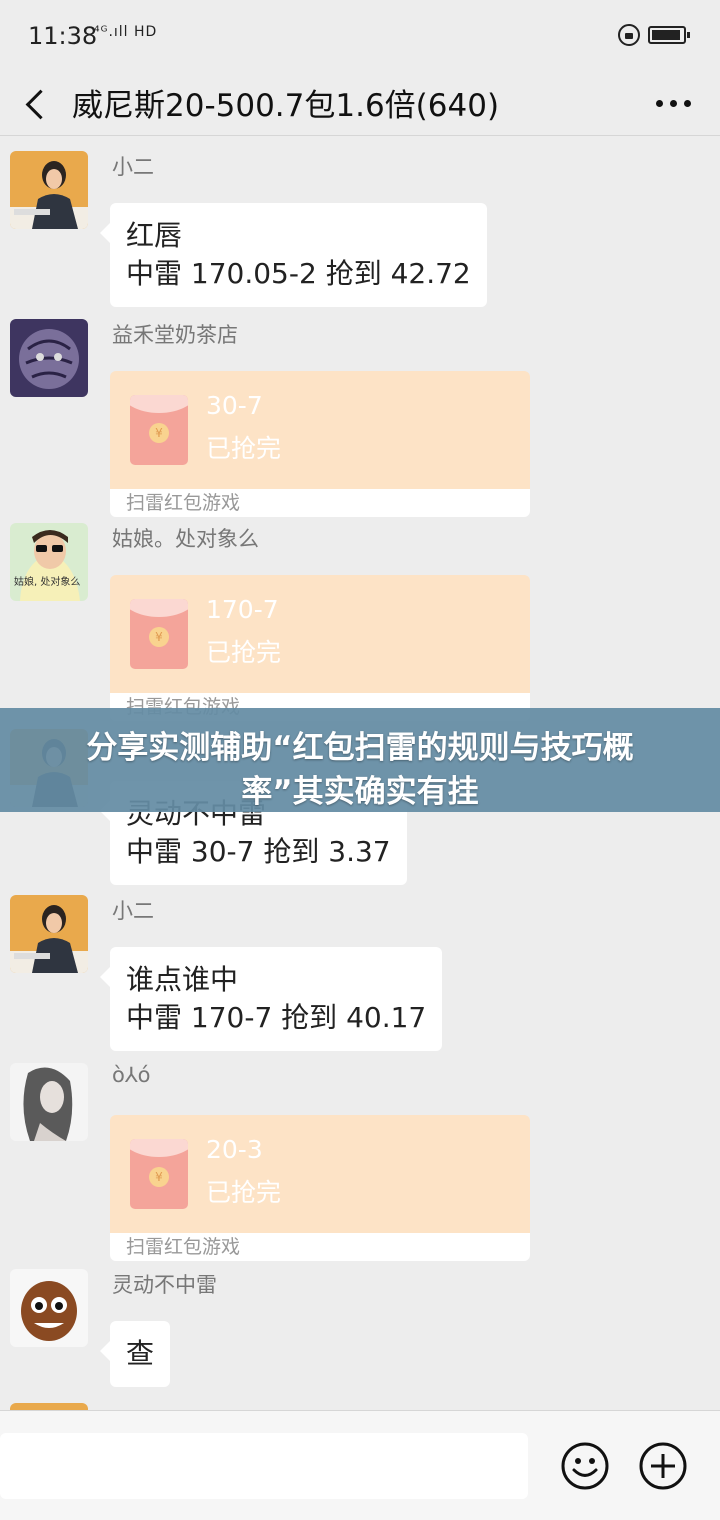 The width and height of the screenshot is (720, 1520). I want to click on message-text: 查, so click(140, 1353).